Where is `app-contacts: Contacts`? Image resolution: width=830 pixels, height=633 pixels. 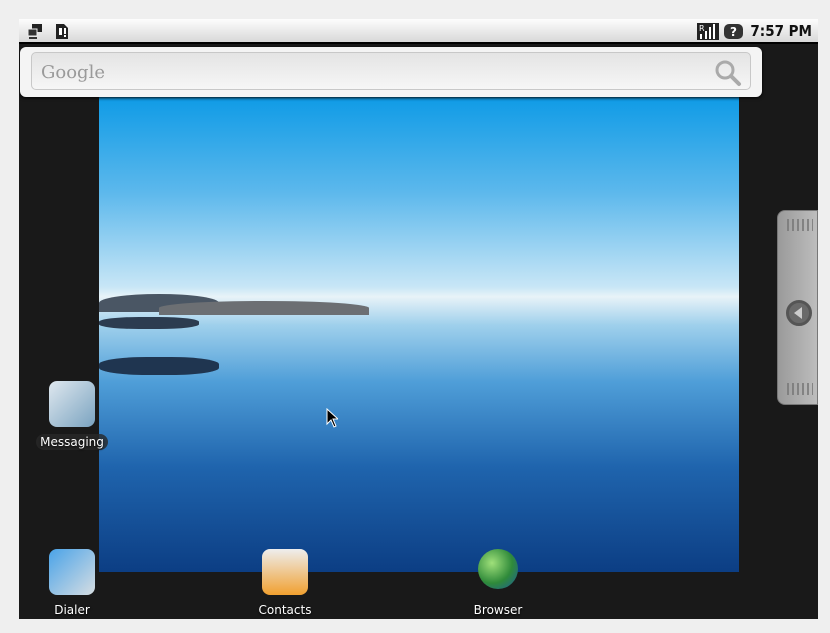
app-contacts: Contacts is located at coordinates (285, 583).